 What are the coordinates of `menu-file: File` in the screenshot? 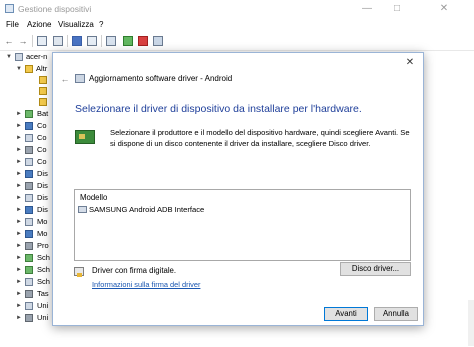 It's located at (12, 24).